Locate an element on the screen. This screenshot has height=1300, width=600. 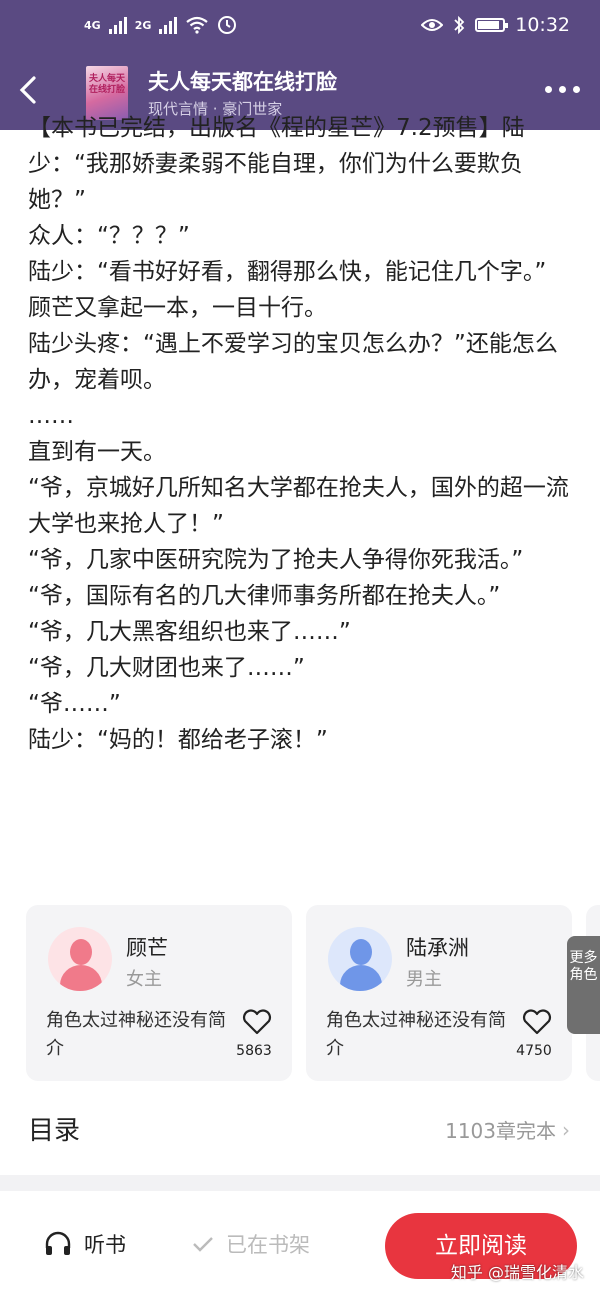
character-role: 男主 is located at coordinates (424, 979).